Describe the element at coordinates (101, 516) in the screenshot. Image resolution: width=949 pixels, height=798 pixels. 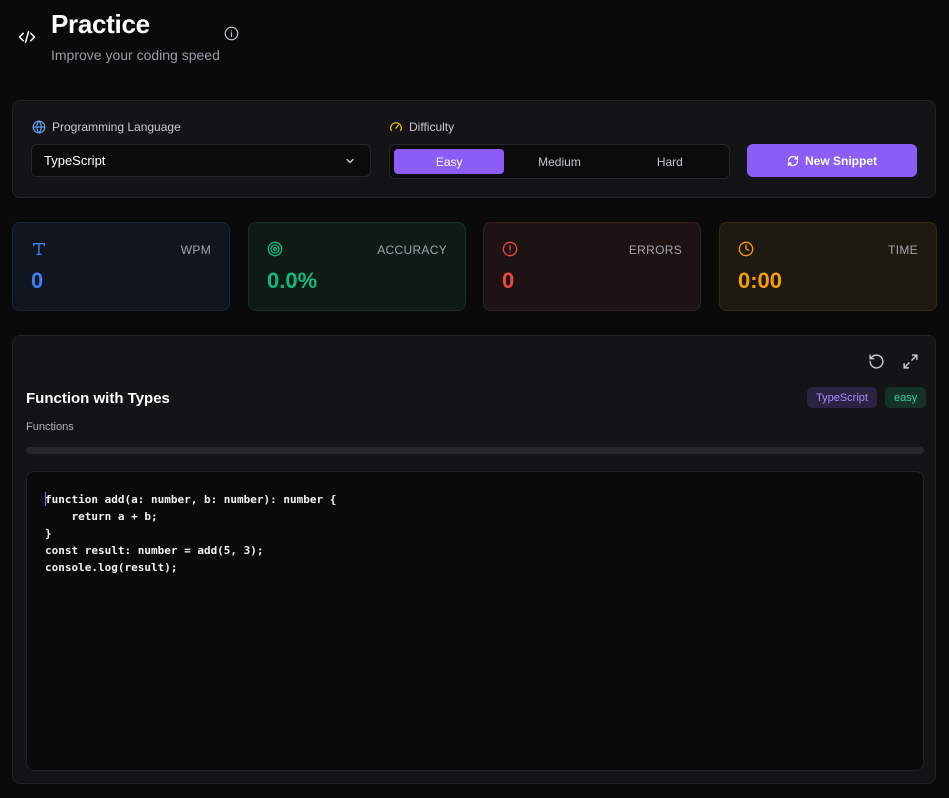
I see `code-line: return a + b;` at that location.